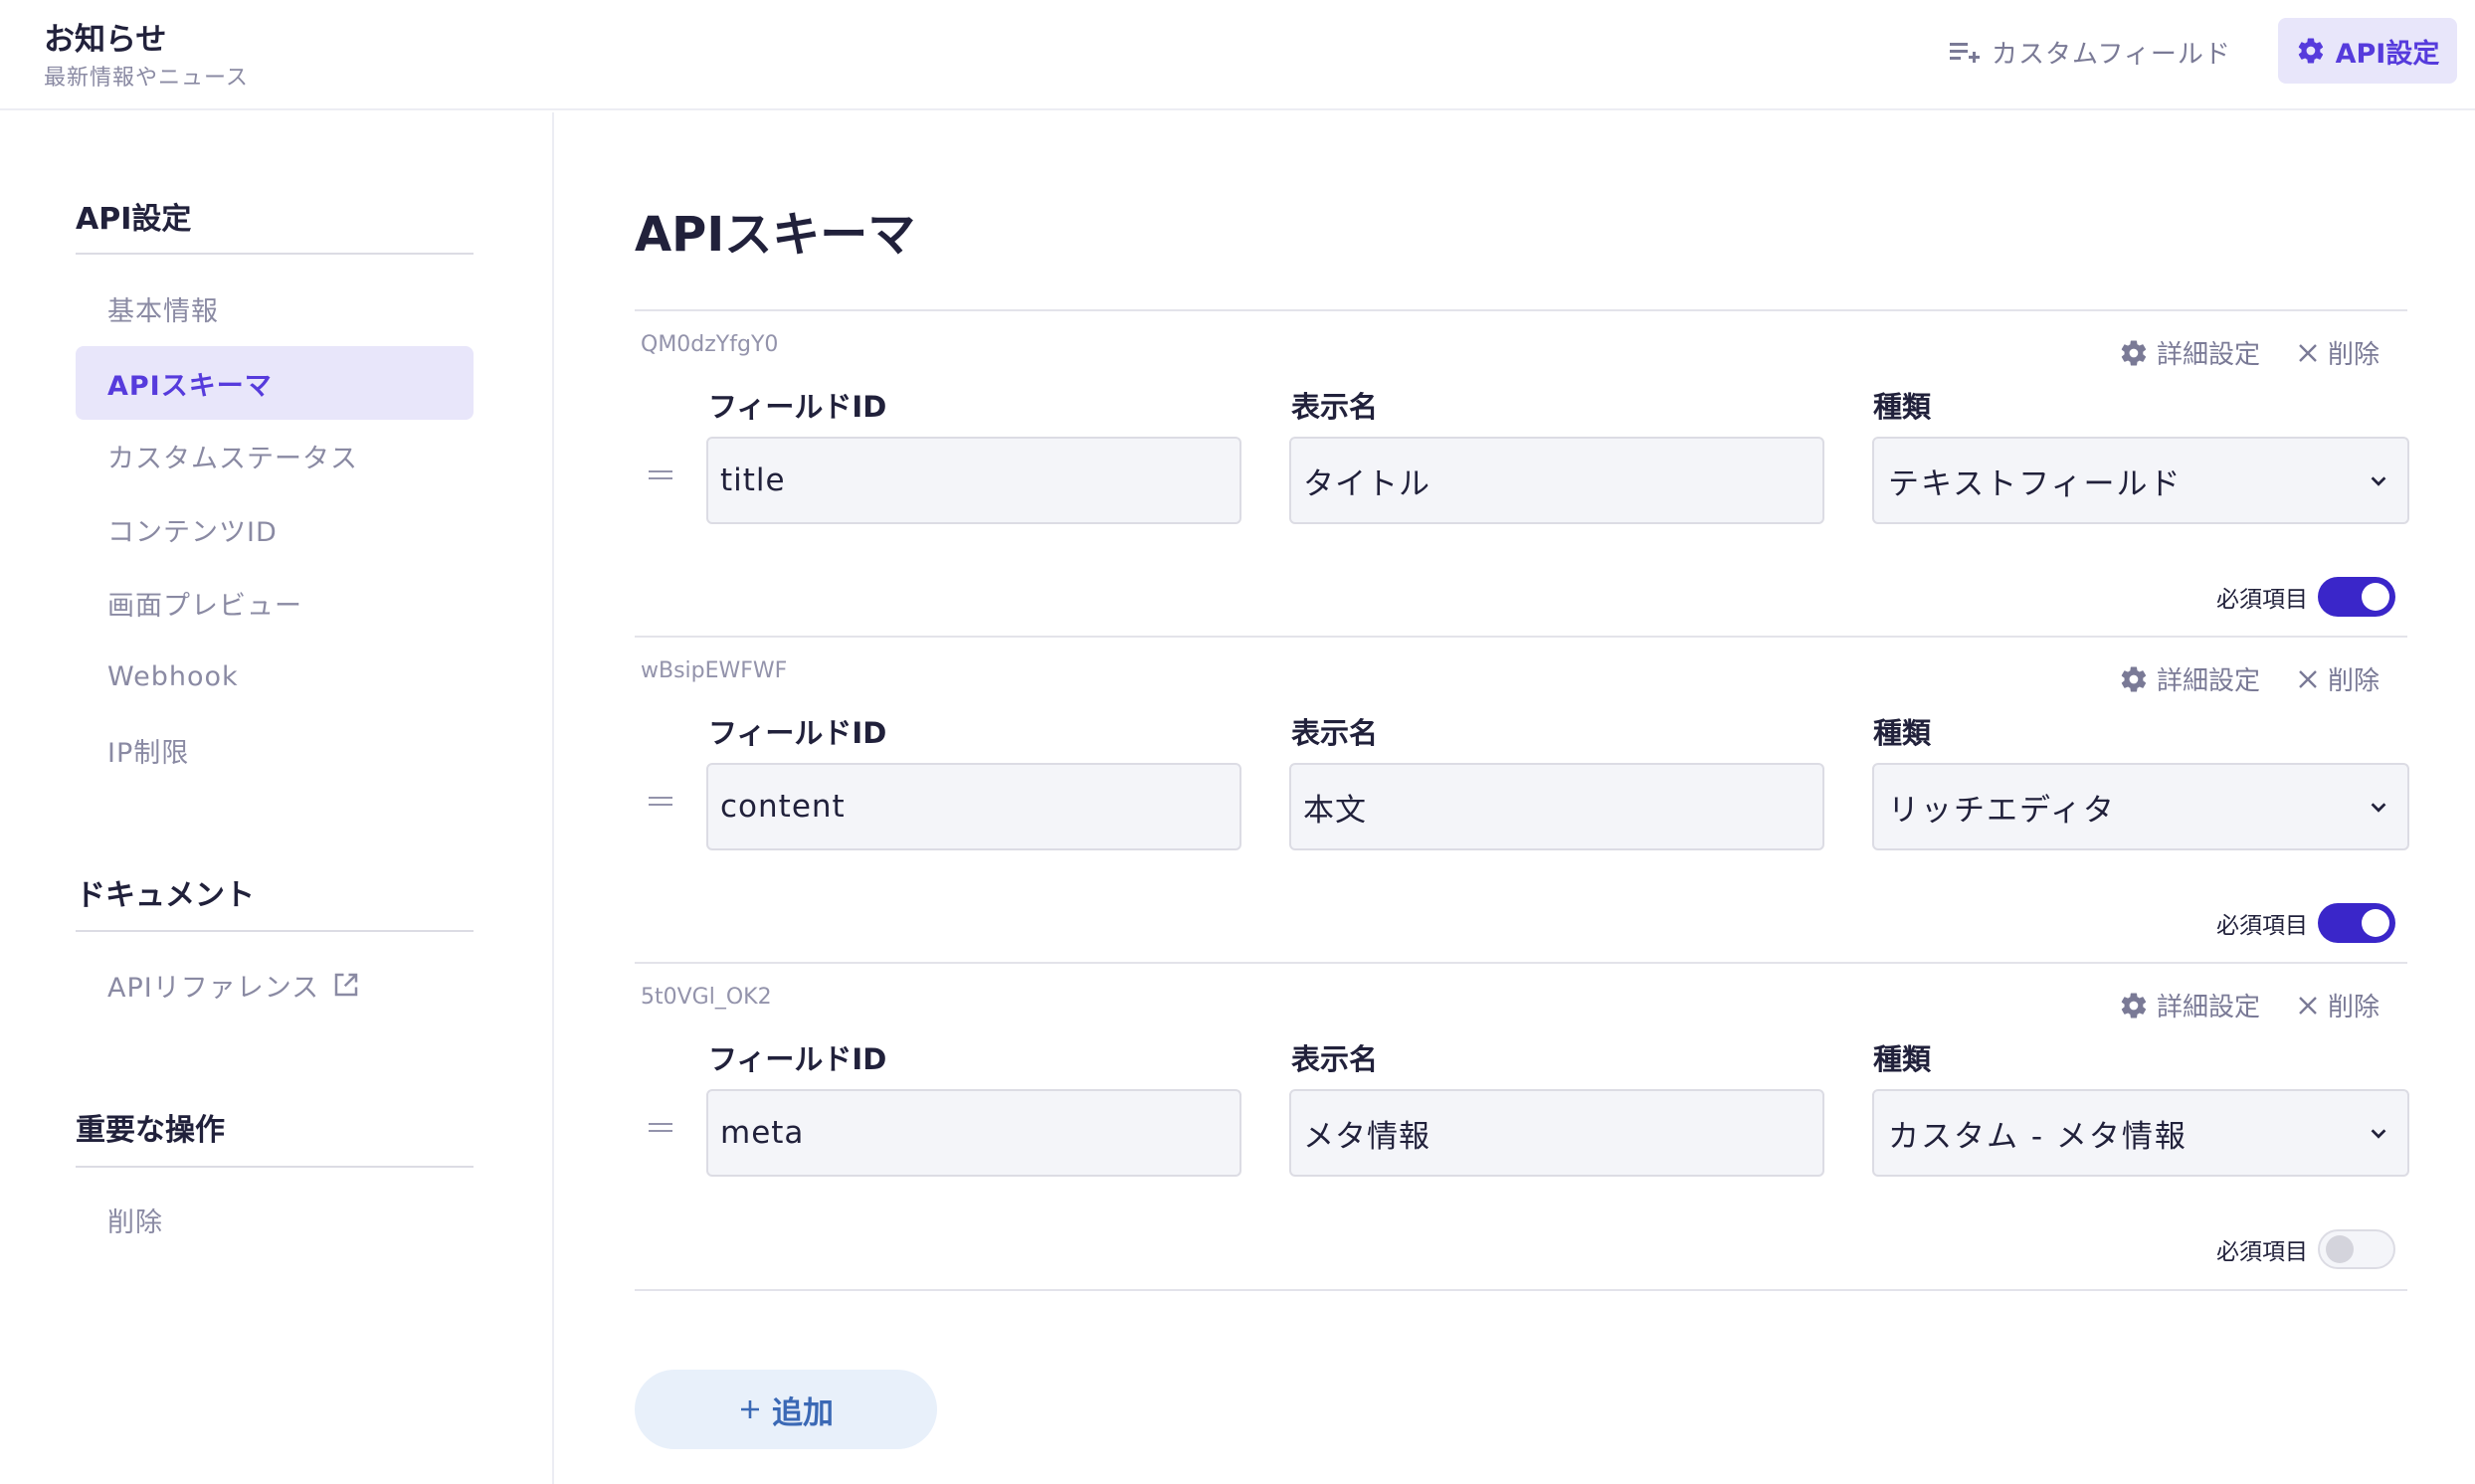 This screenshot has height=1484, width=2475. I want to click on type-select: カスタム - メタ情報, so click(2140, 1133).